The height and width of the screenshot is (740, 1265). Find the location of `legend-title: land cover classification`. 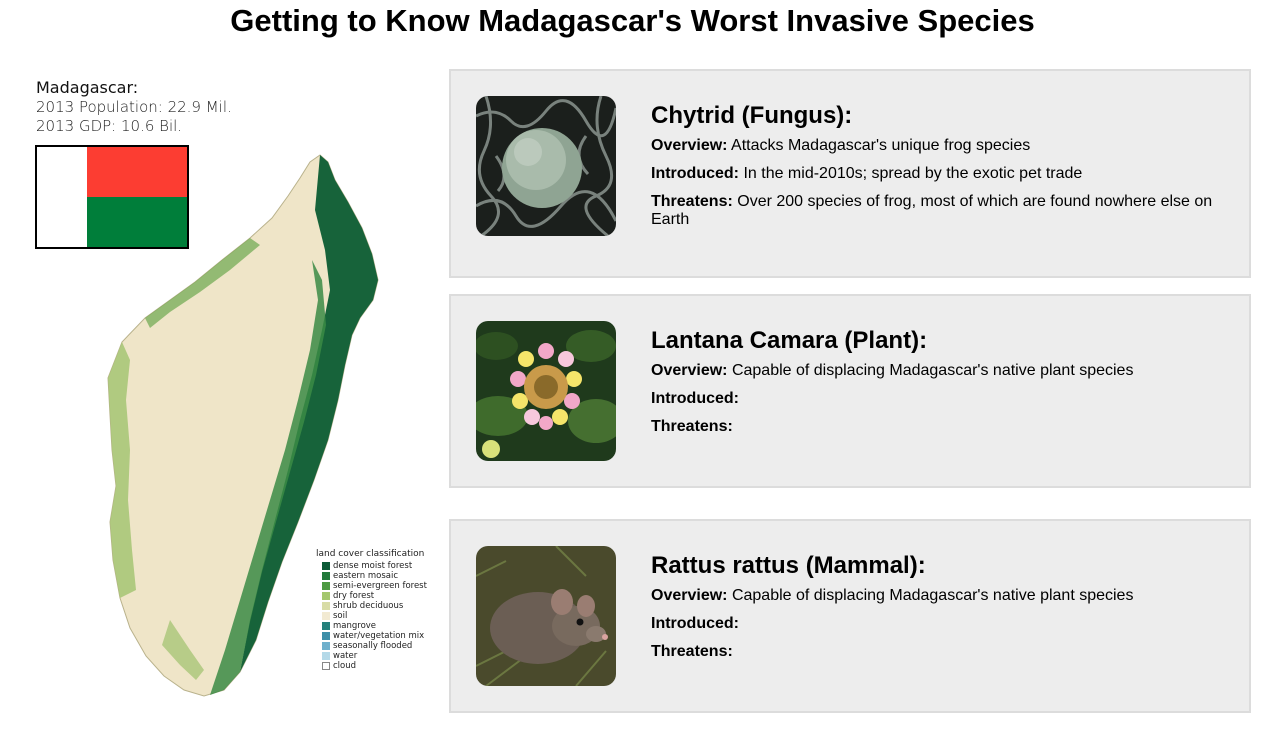

legend-title: land cover classification is located at coordinates (370, 554).